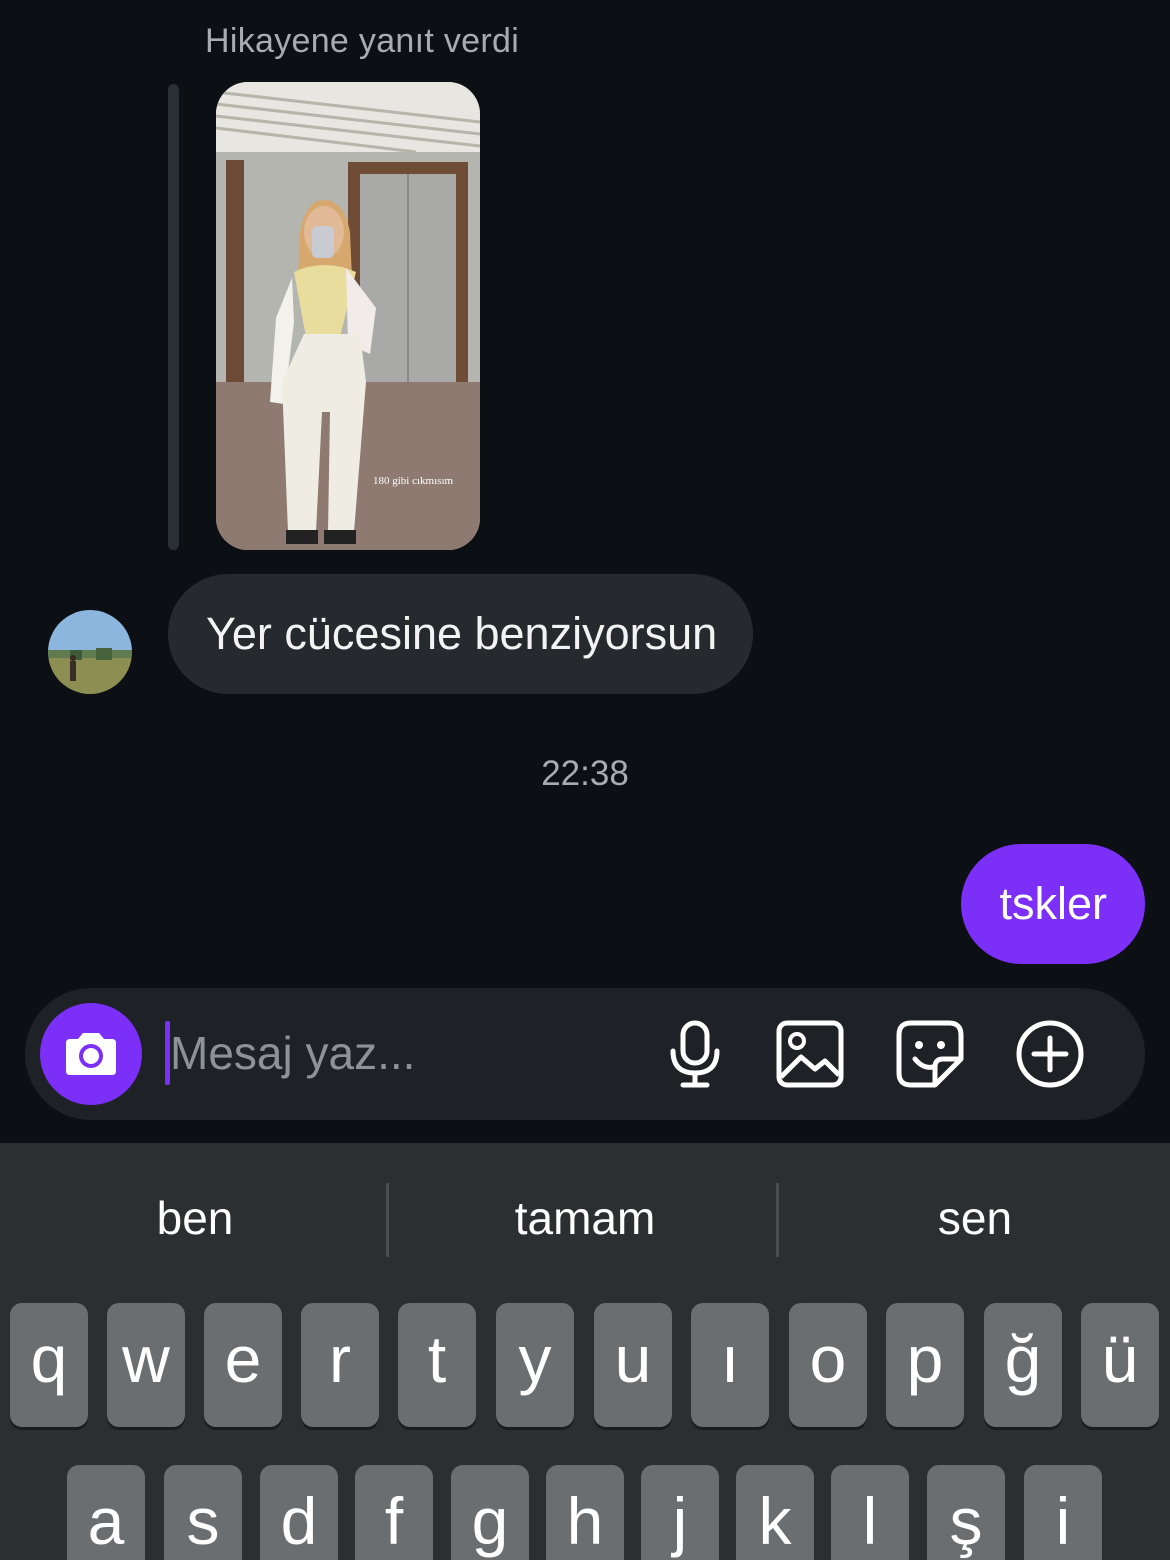 Image resolution: width=1170 pixels, height=1560 pixels. Describe the element at coordinates (585, 773) in the screenshot. I see `message-timestamp: 22:38` at that location.